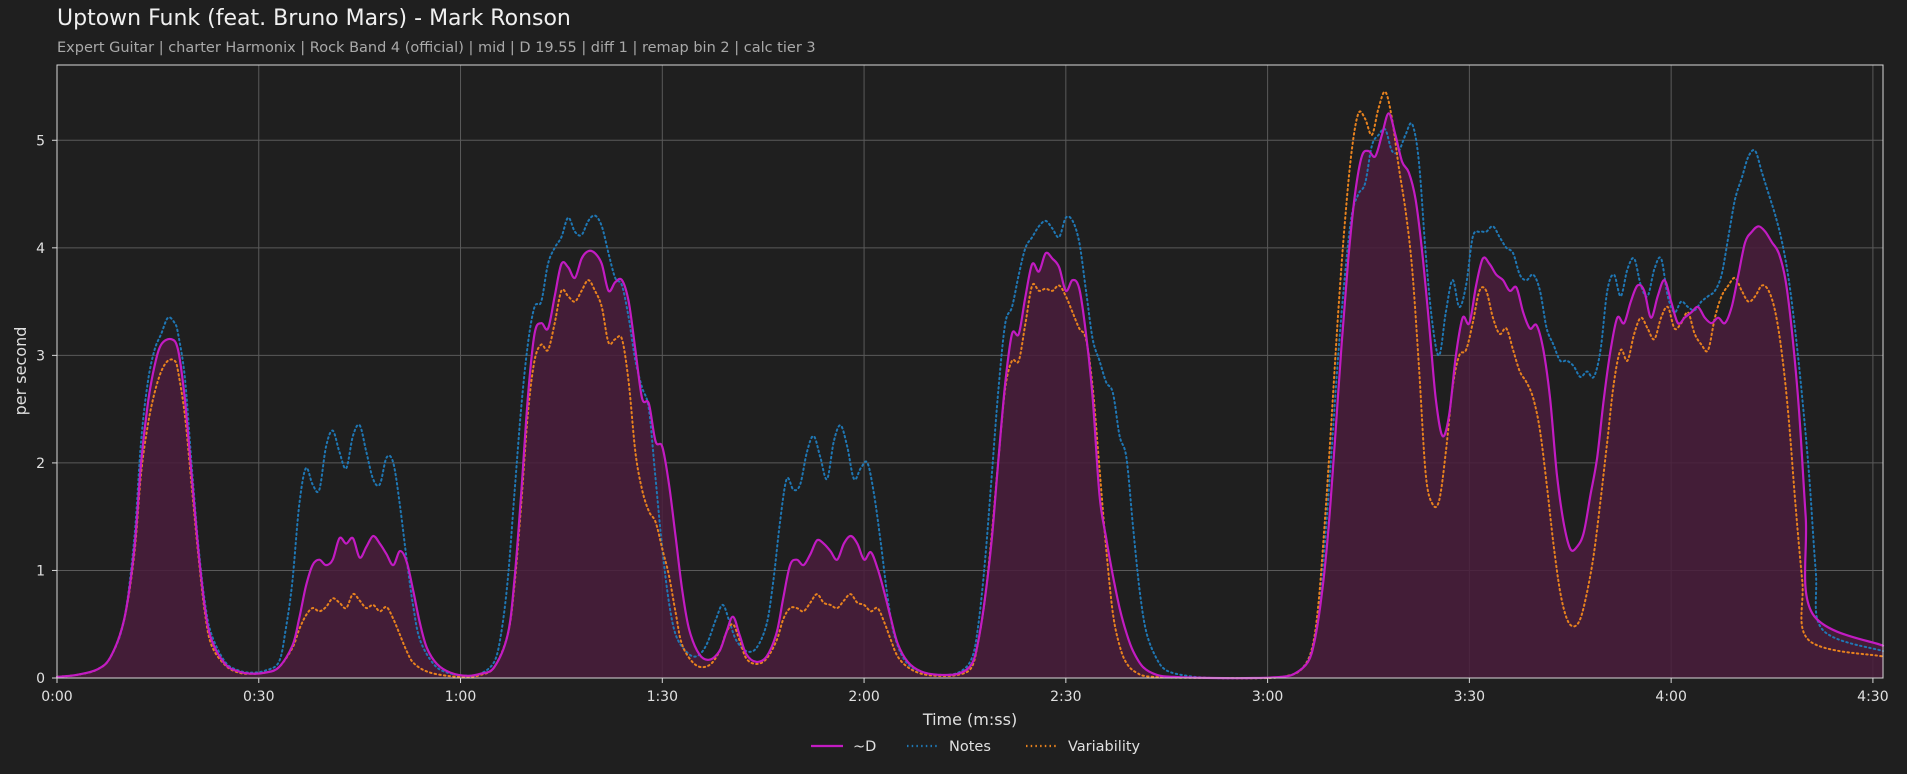 The width and height of the screenshot is (1907, 774). Describe the element at coordinates (46, 410) in the screenshot. I see `y-axis: 0 1 2 3 4 5` at that location.